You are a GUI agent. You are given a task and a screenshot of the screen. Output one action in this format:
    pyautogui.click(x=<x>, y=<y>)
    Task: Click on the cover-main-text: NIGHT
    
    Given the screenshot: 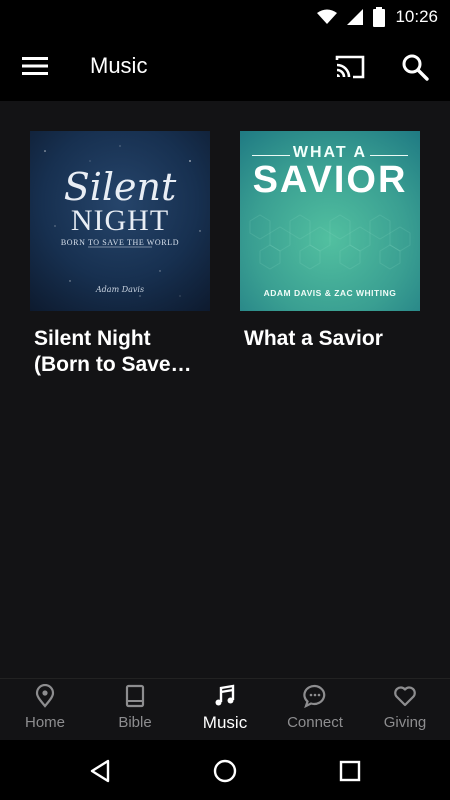 What is the action you would take?
    pyautogui.click(x=120, y=220)
    